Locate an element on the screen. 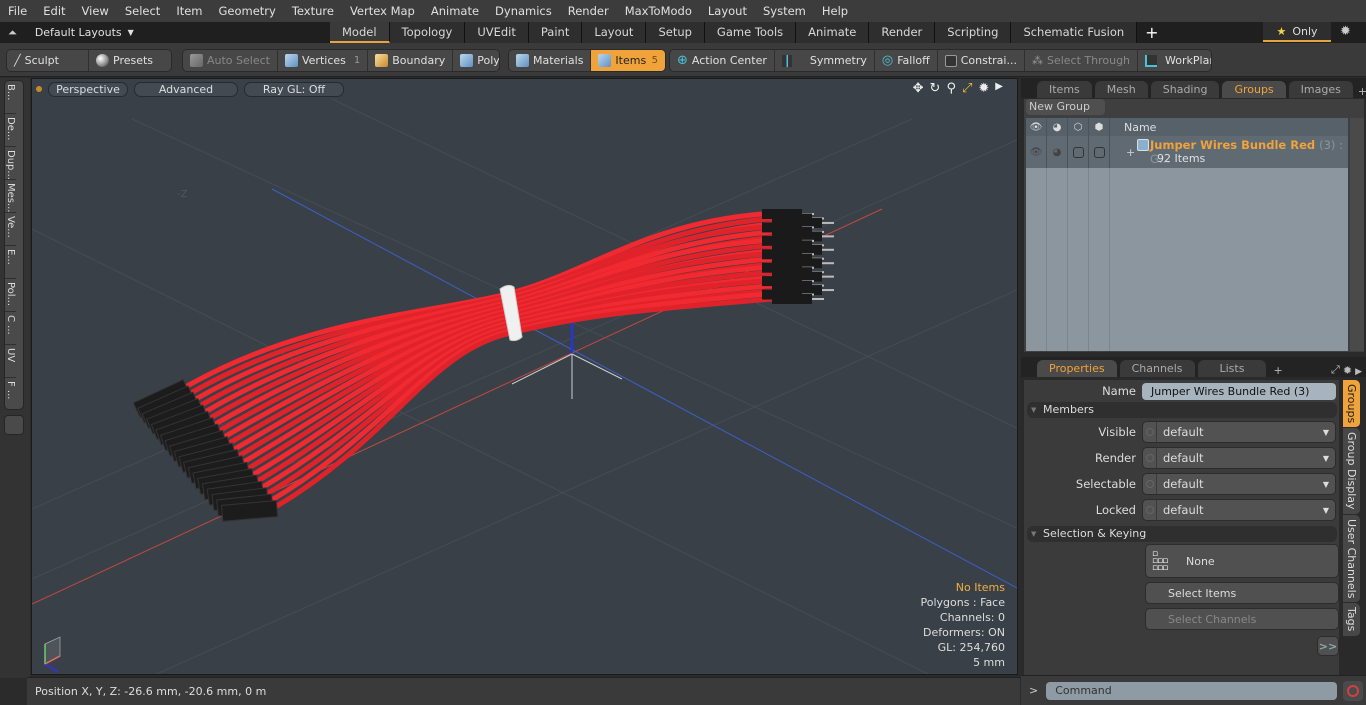 The width and height of the screenshot is (1366, 705). vertices-button: Vertices 1 is located at coordinates (323, 60).